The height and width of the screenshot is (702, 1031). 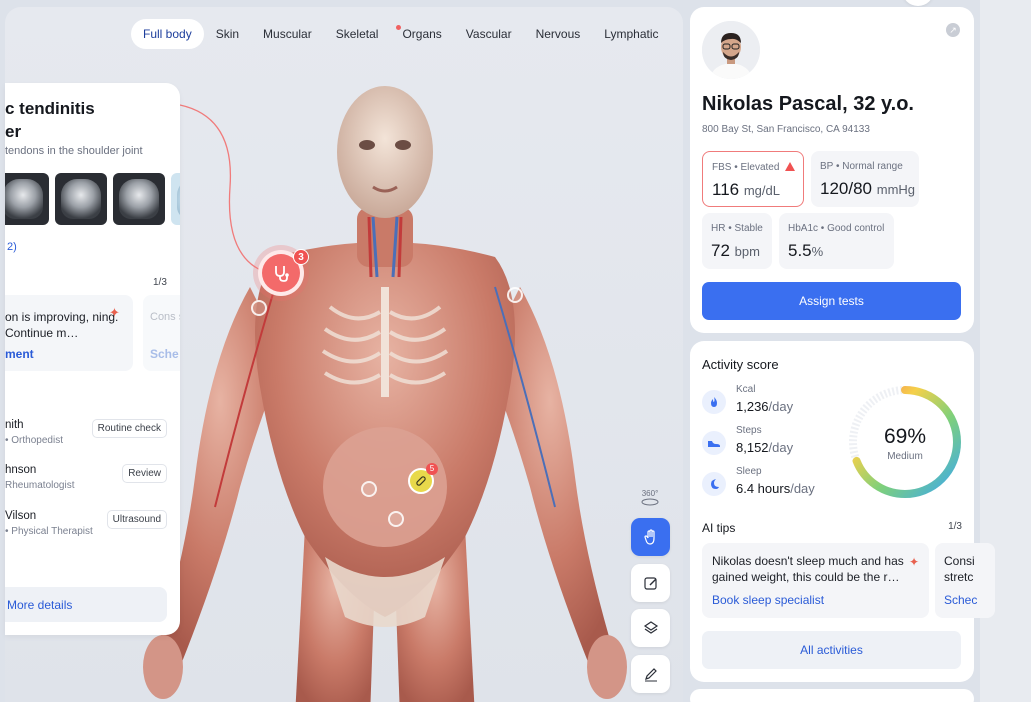 I want to click on activity-number: 8,152, so click(x=752, y=447).